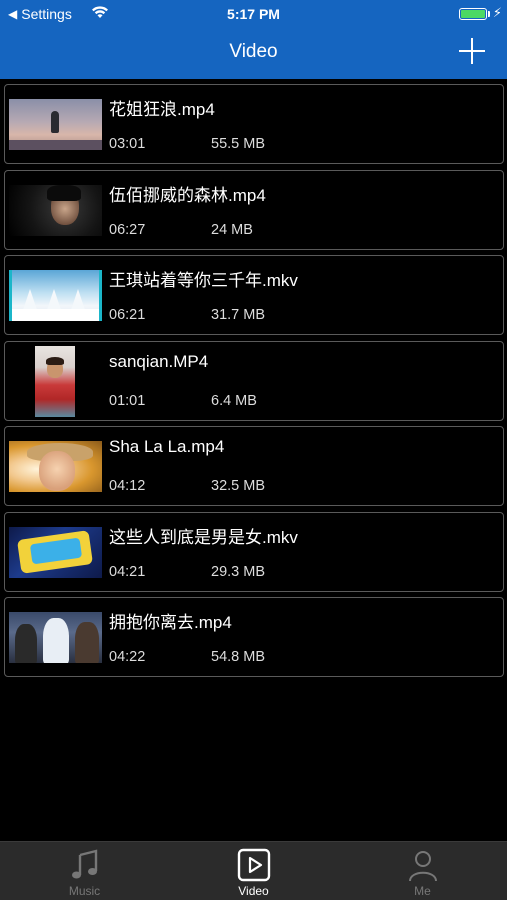 The width and height of the screenshot is (507, 900). Describe the element at coordinates (127, 657) in the screenshot. I see `video-duration: 04:22` at that location.